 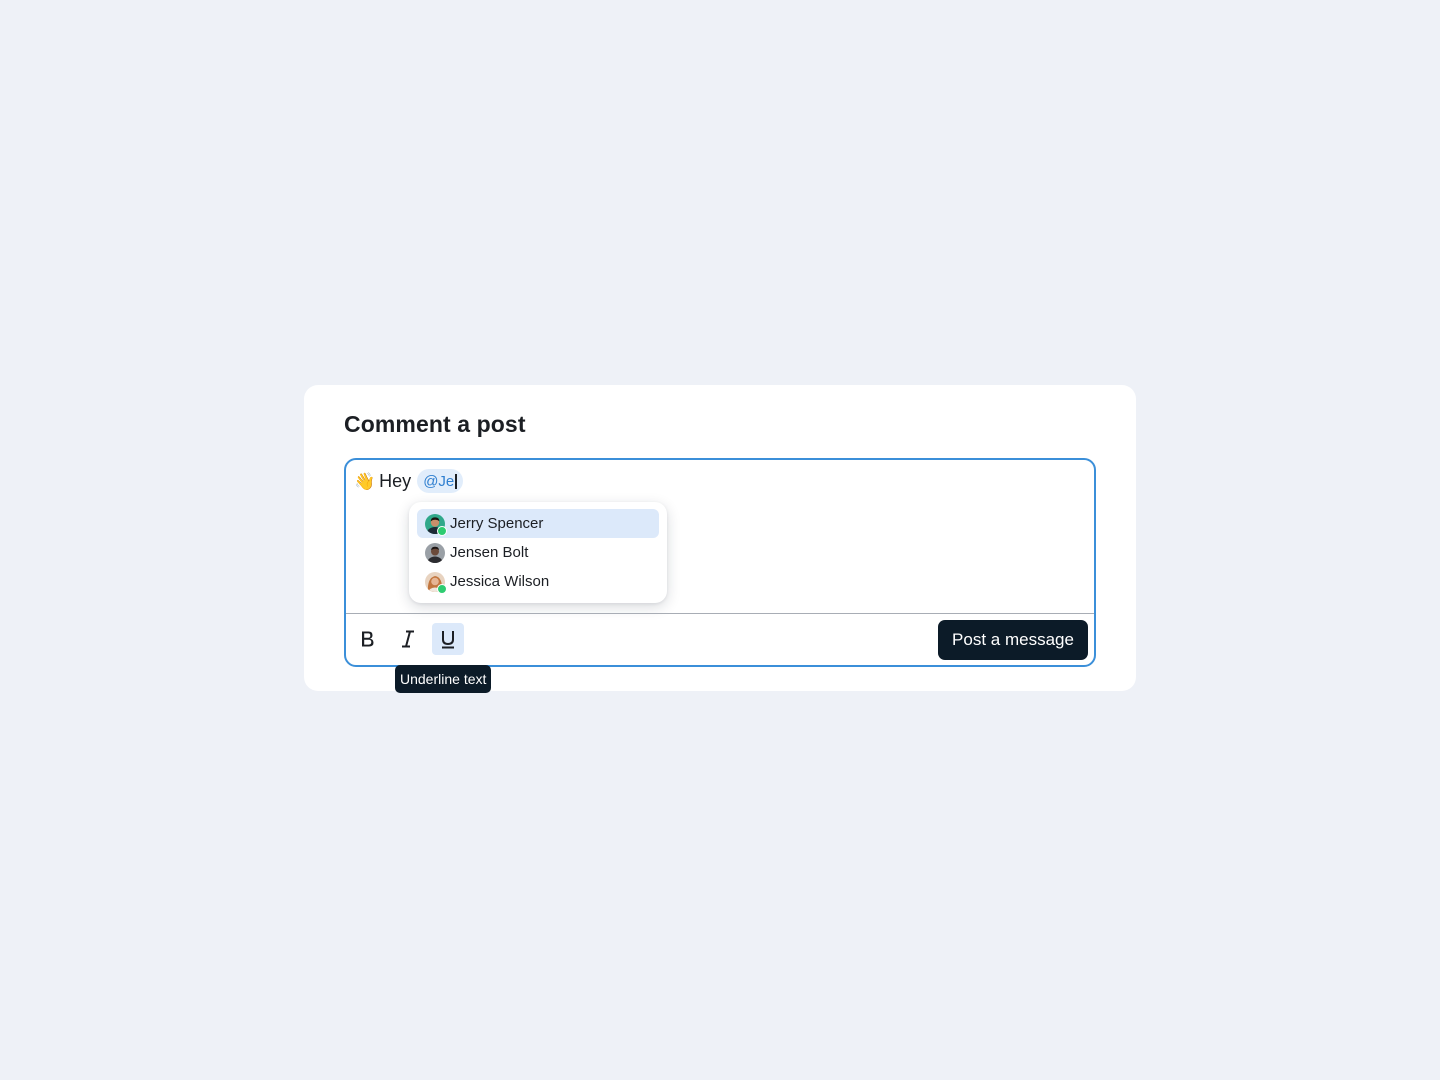 I want to click on italic-button, so click(x=408, y=639).